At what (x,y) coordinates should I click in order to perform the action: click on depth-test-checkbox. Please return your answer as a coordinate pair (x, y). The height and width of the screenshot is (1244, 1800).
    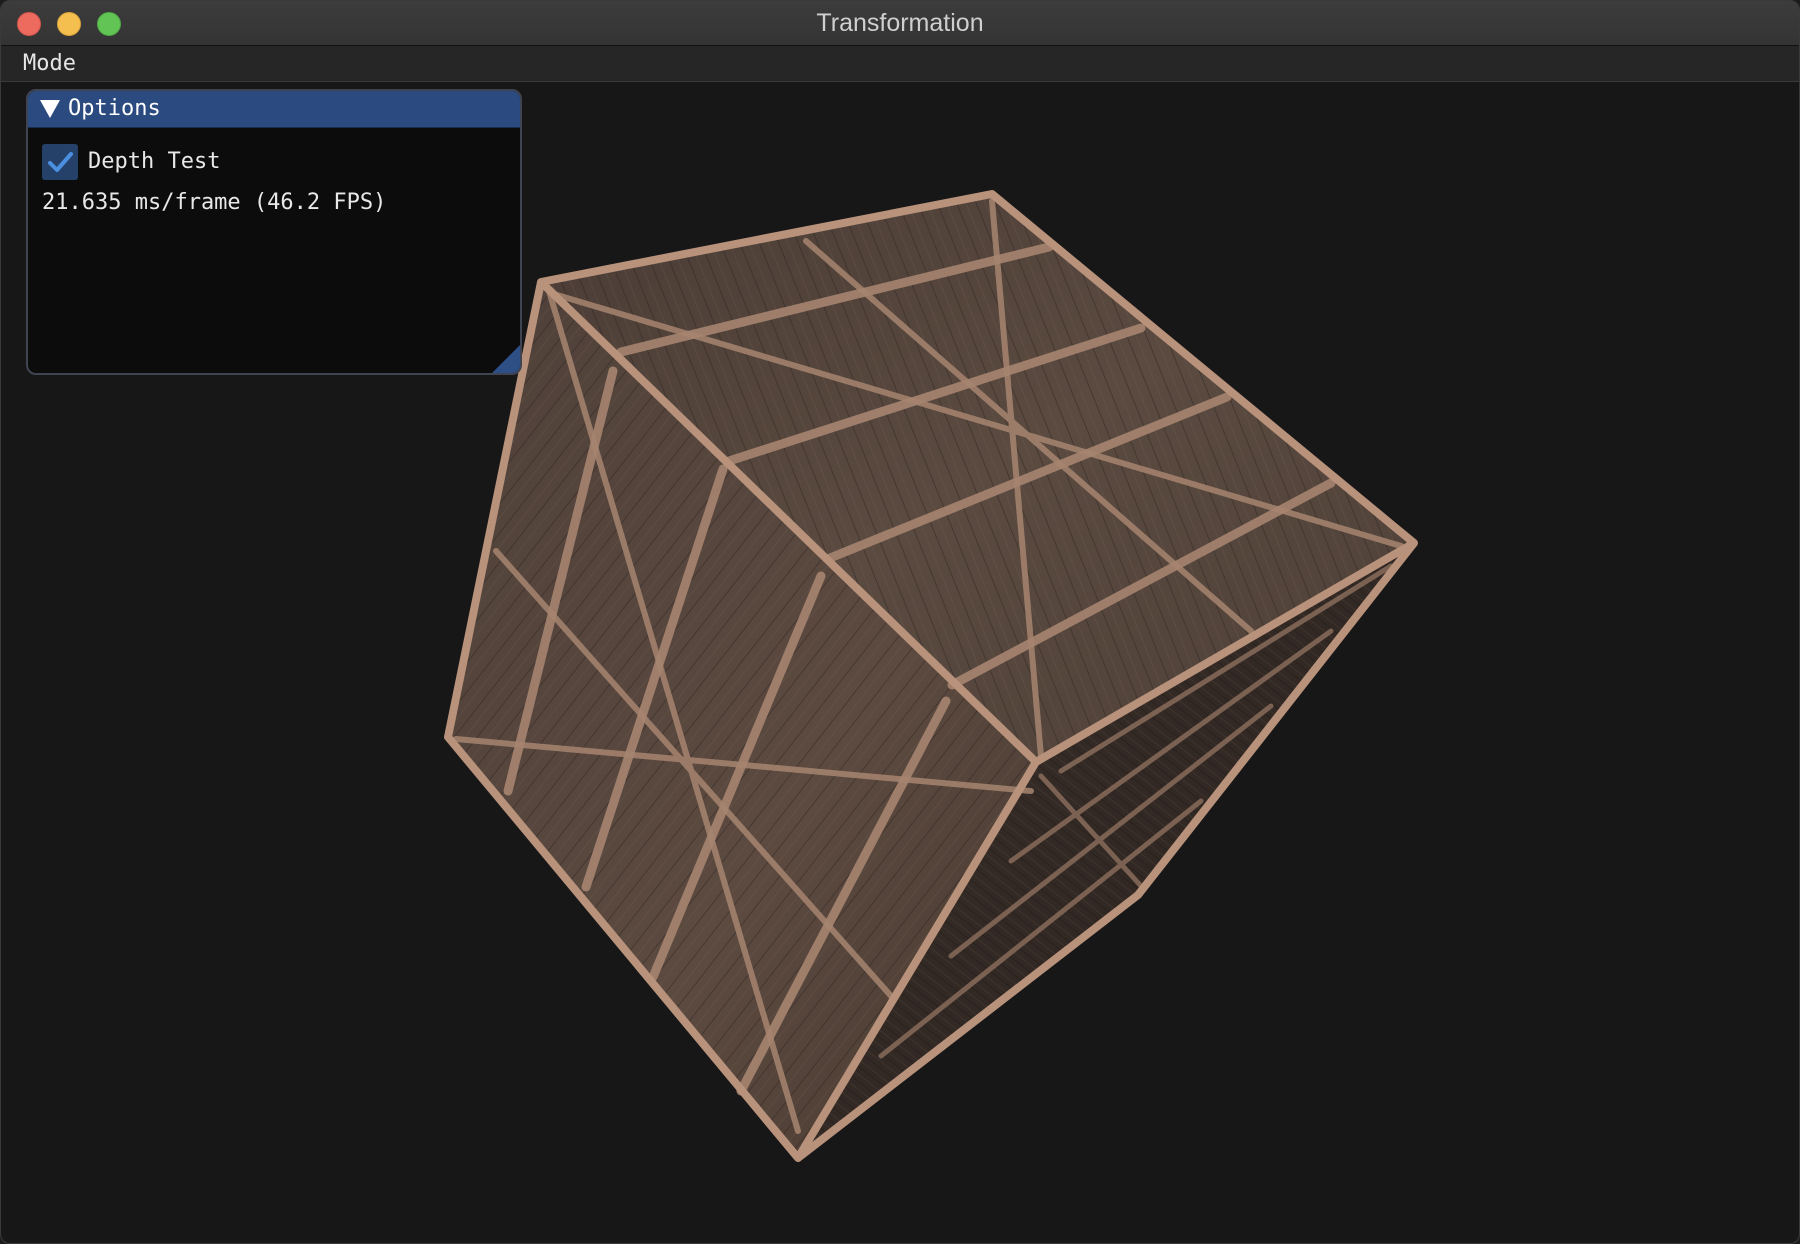
    Looking at the image, I should click on (60, 162).